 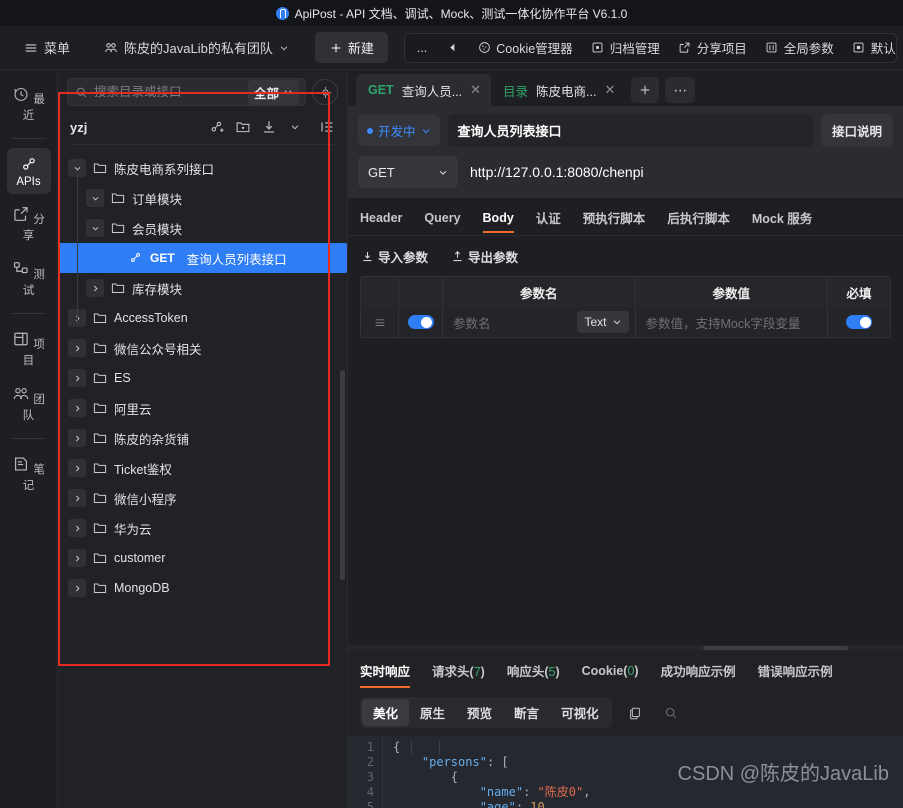 I want to click on tree-scrollbar, so click(x=342, y=475).